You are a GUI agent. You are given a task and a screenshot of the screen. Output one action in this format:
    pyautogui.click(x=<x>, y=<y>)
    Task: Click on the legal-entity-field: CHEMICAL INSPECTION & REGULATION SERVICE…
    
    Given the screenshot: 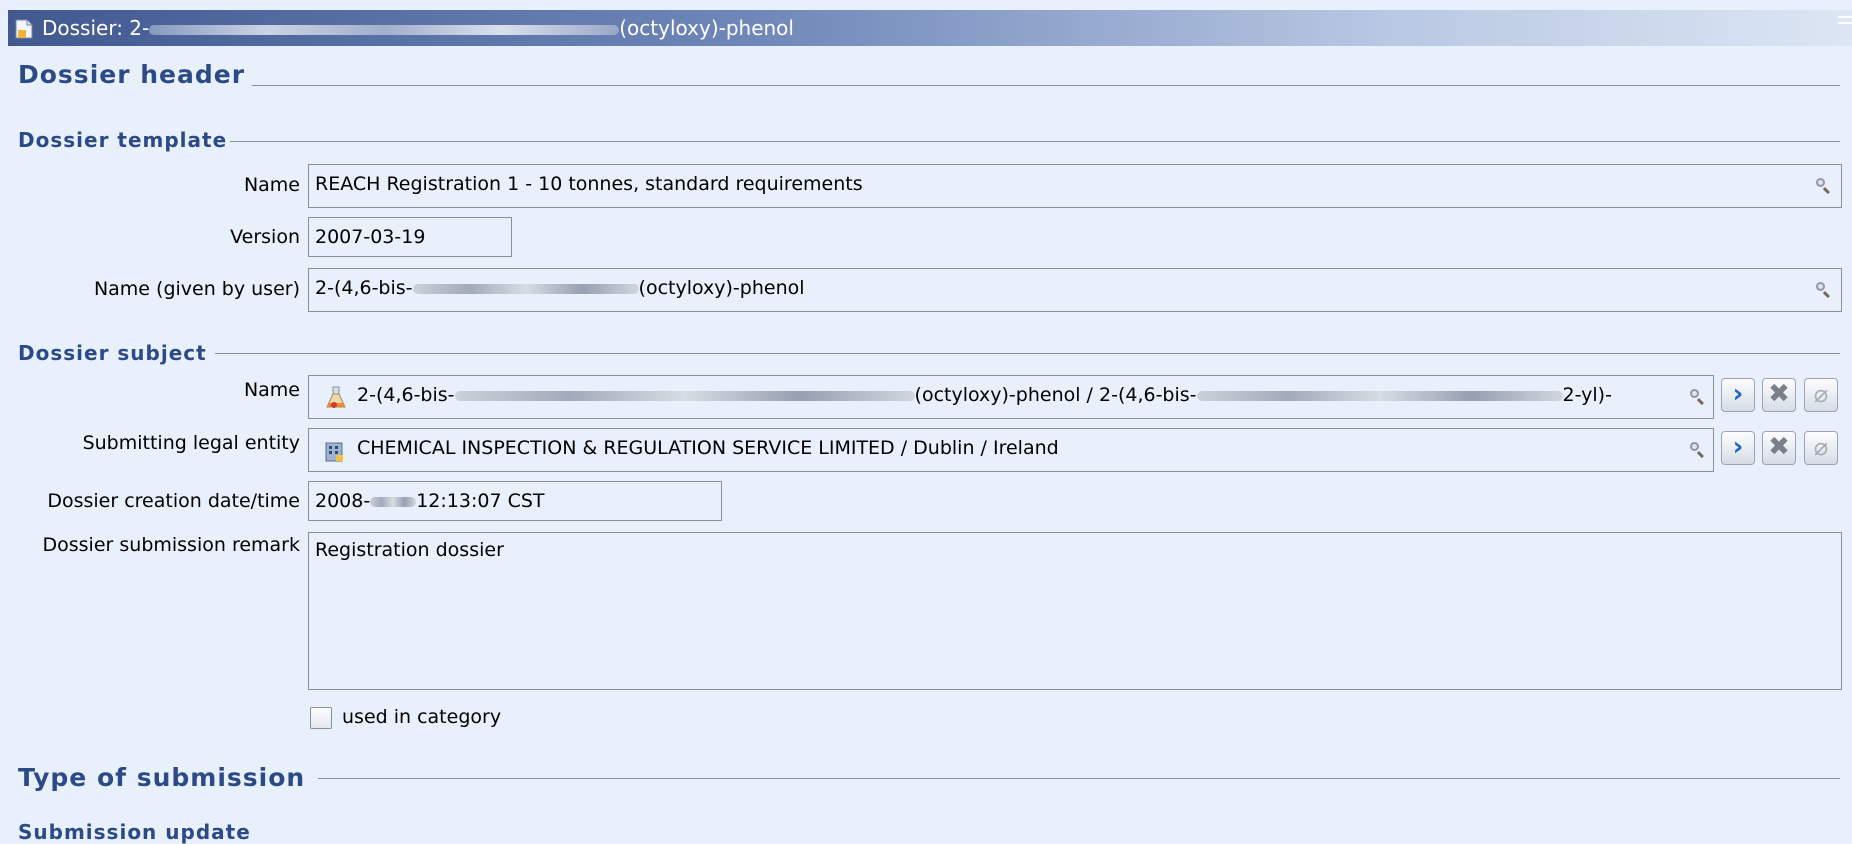 What is the action you would take?
    pyautogui.click(x=1011, y=450)
    